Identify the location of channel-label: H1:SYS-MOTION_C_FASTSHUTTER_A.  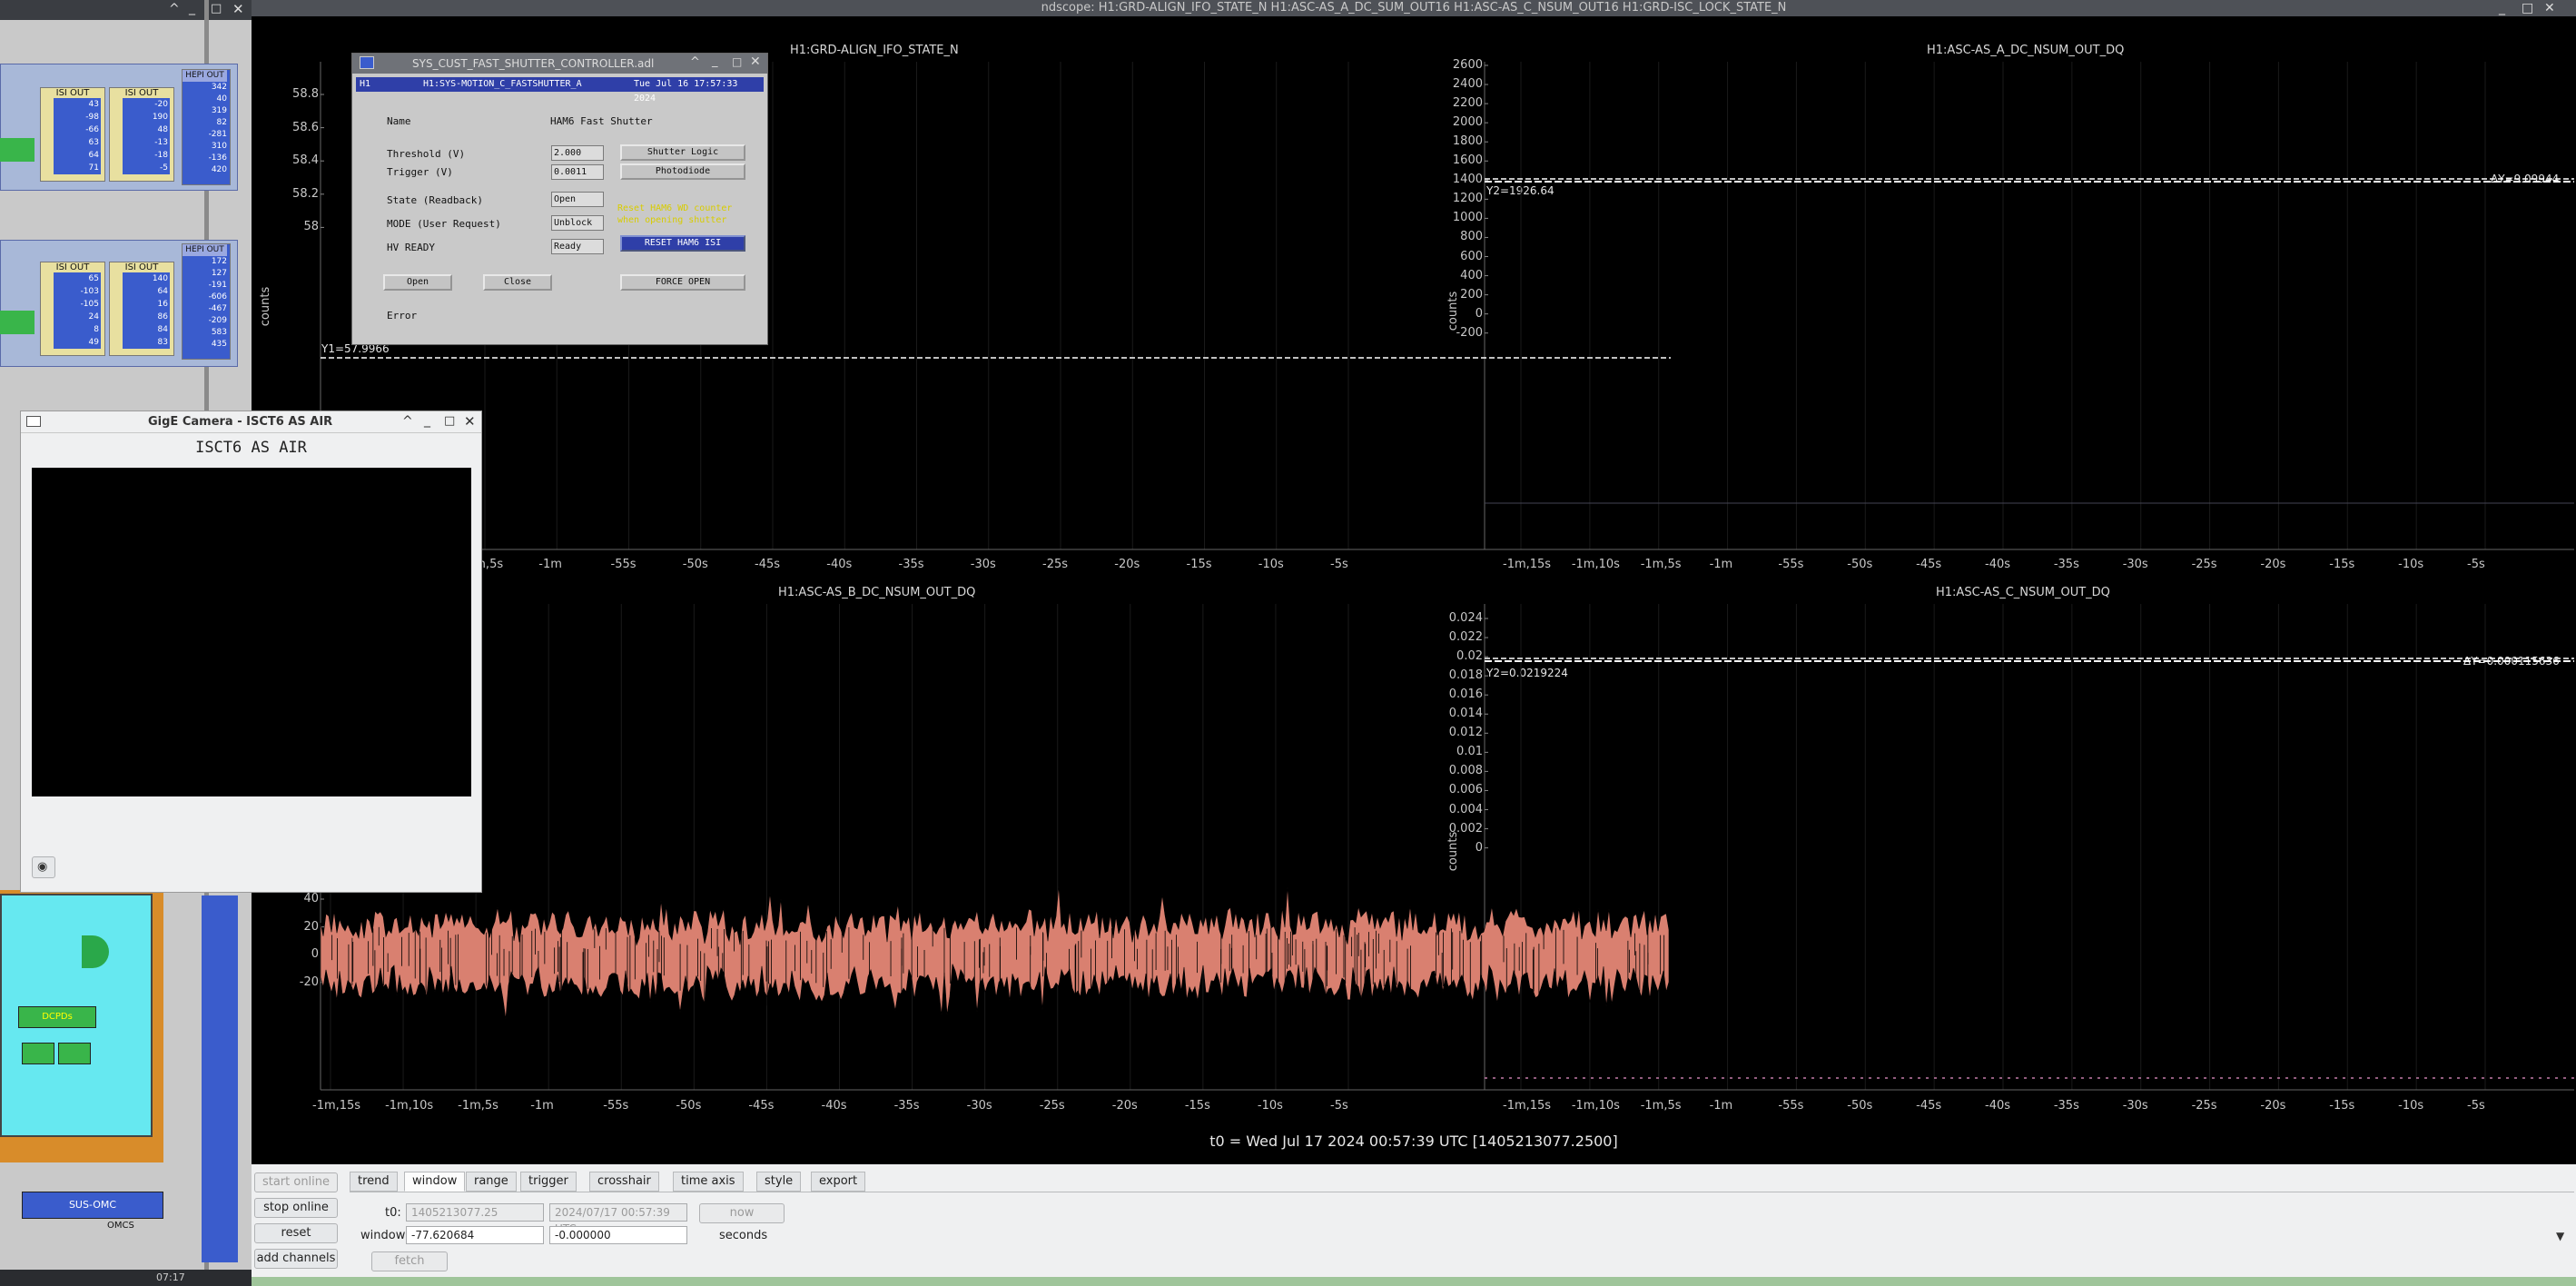
(502, 84).